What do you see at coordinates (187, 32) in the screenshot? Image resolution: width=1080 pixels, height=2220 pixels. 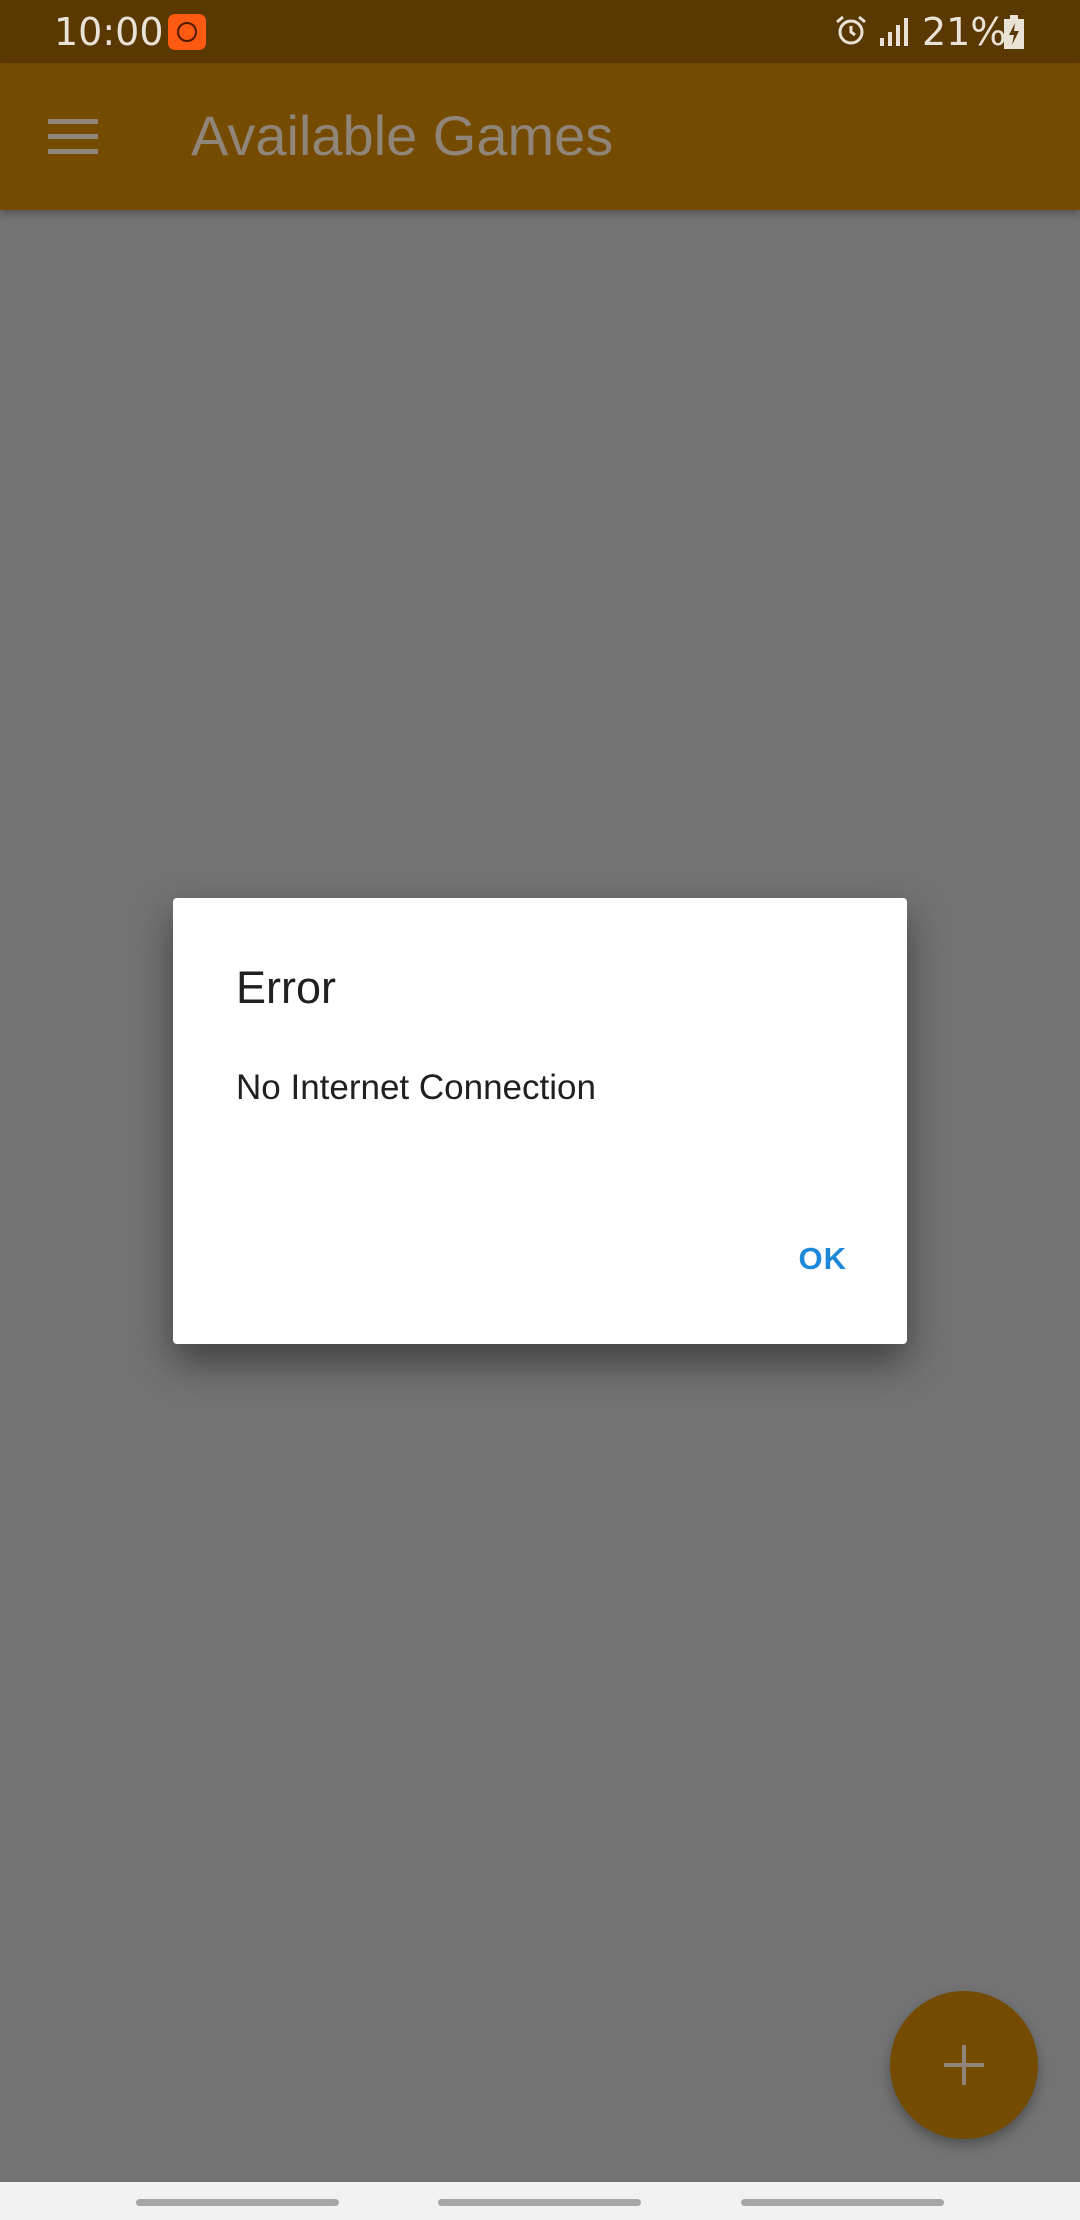 I see `notification-app-icon` at bounding box center [187, 32].